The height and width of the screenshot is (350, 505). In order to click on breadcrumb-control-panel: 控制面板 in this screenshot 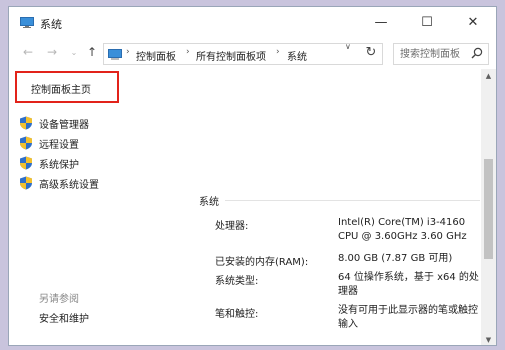, I will do `click(156, 55)`.